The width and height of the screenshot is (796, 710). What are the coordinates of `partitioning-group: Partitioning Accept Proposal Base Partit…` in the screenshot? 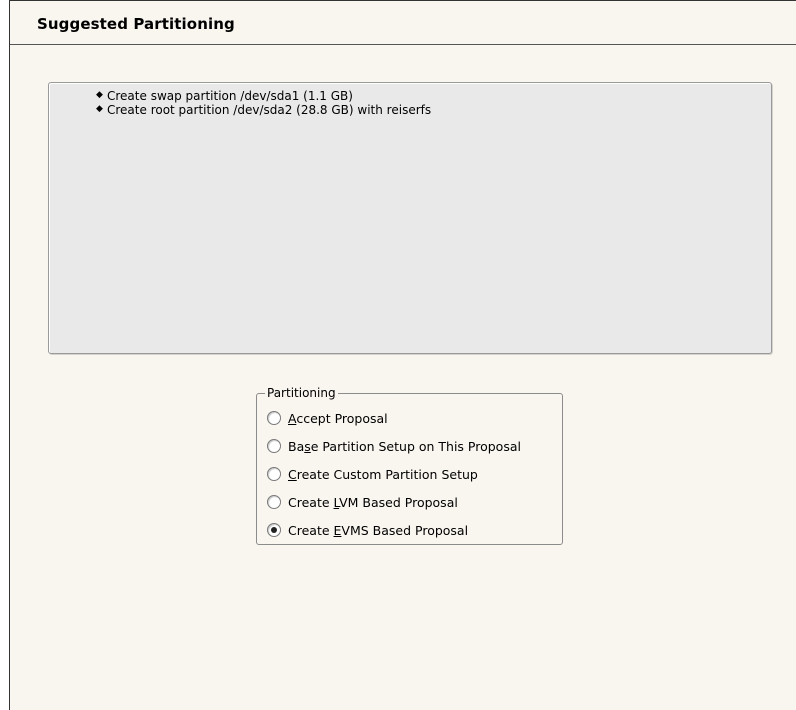 It's located at (409, 465).